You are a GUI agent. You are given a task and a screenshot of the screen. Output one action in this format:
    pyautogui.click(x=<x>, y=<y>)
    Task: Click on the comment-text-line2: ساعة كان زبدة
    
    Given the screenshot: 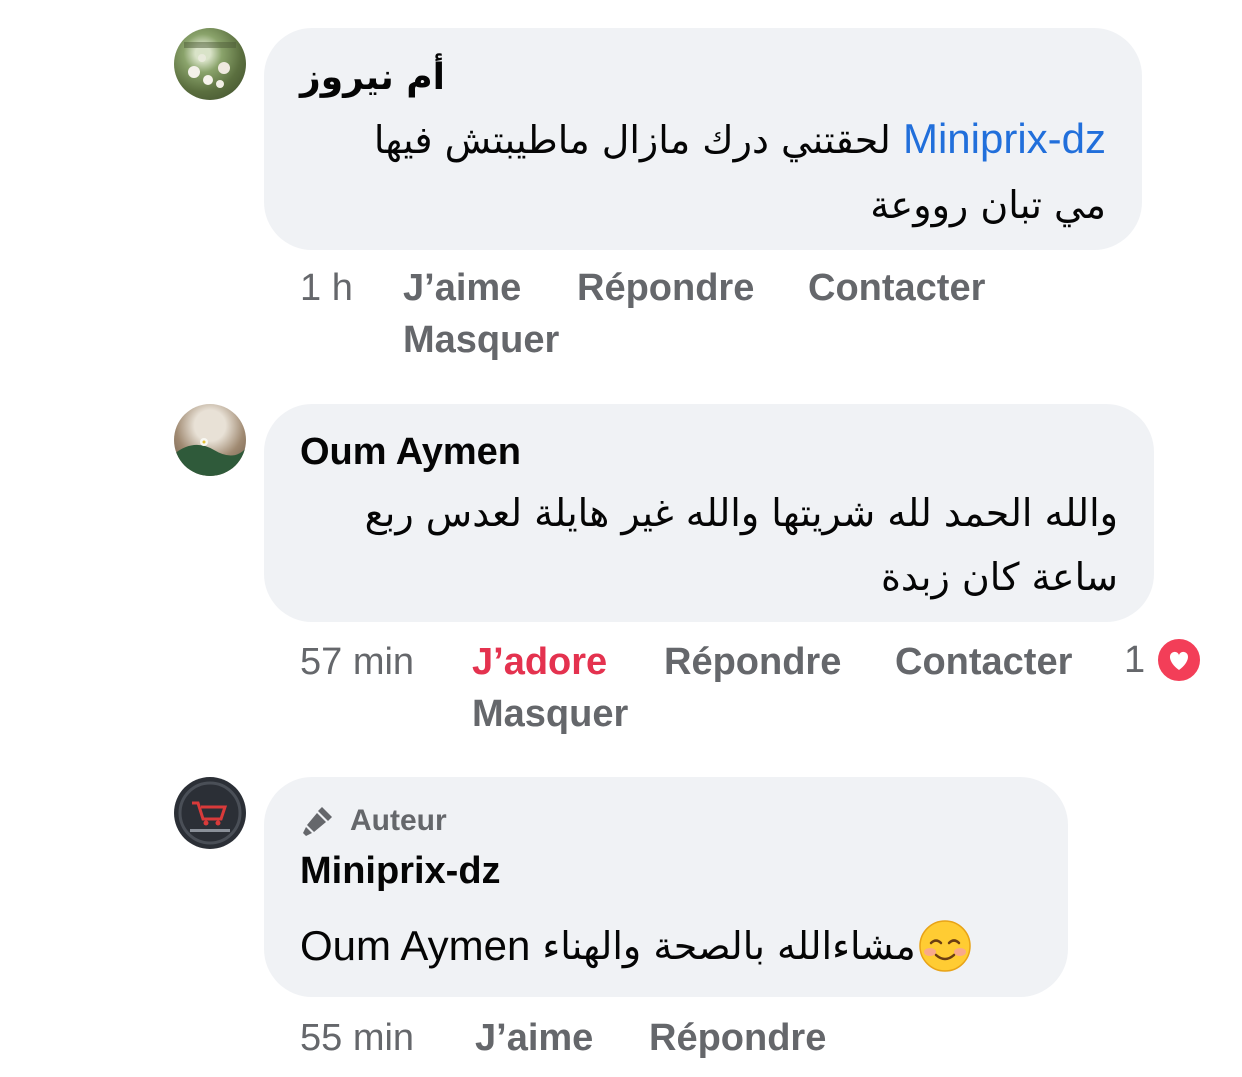 What is the action you would take?
    pyautogui.click(x=999, y=577)
    